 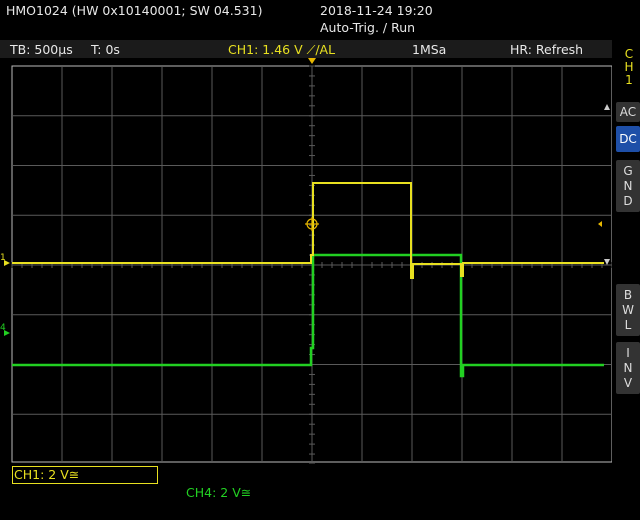 I want to click on acquisition-mode: Auto-Trig. / Run, so click(x=368, y=27).